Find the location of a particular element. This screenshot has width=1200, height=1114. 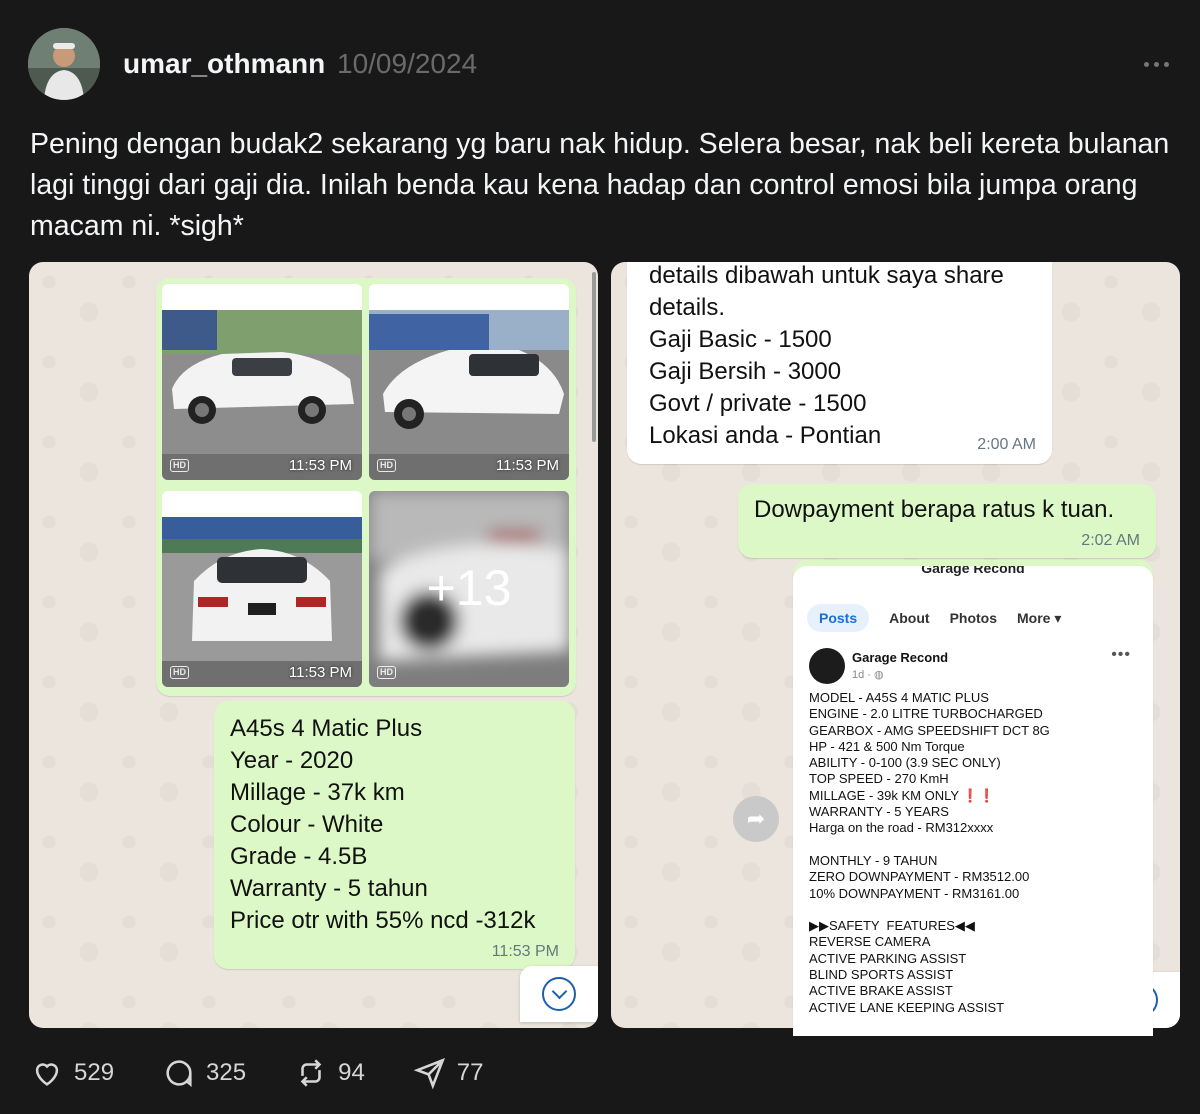

repost-button: 94 is located at coordinates (329, 1073).